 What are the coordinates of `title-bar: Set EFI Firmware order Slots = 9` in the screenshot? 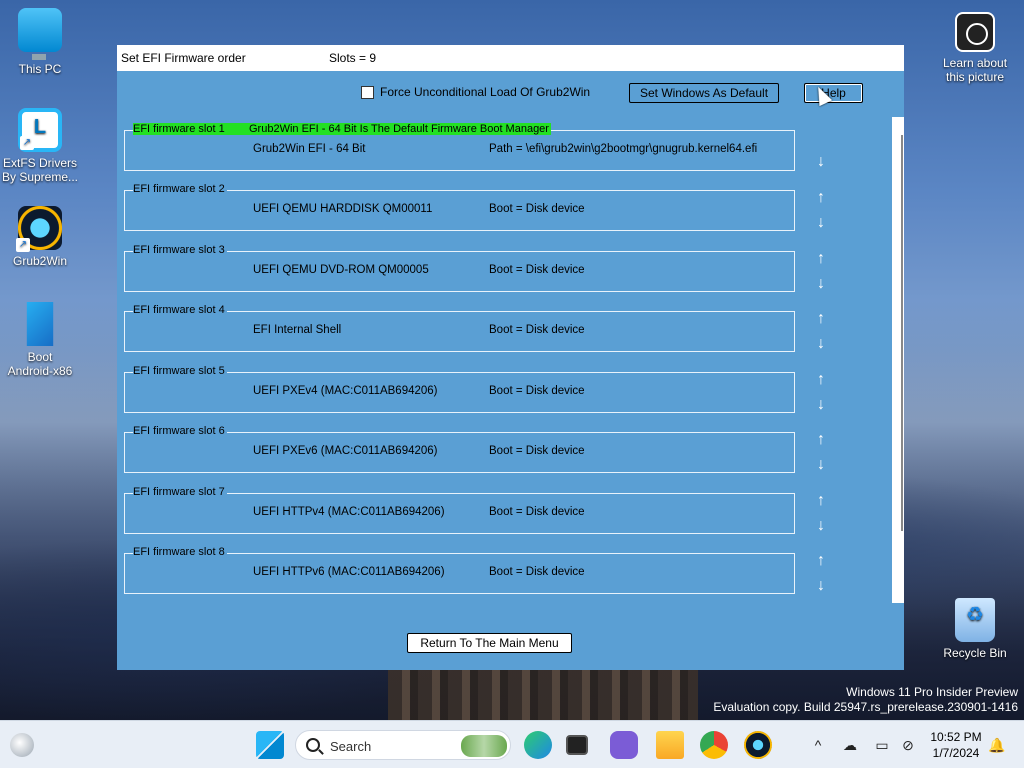 It's located at (510, 58).